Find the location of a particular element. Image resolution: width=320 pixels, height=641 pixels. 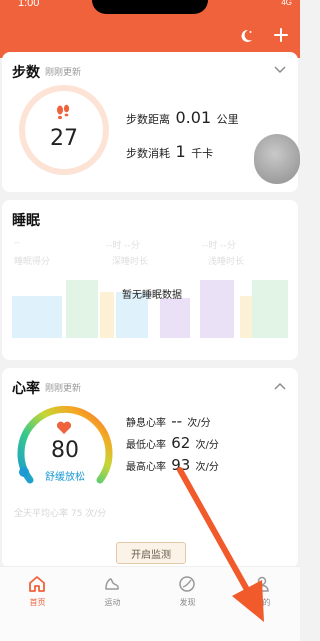

chevron-down-icon is located at coordinates (280, 70).